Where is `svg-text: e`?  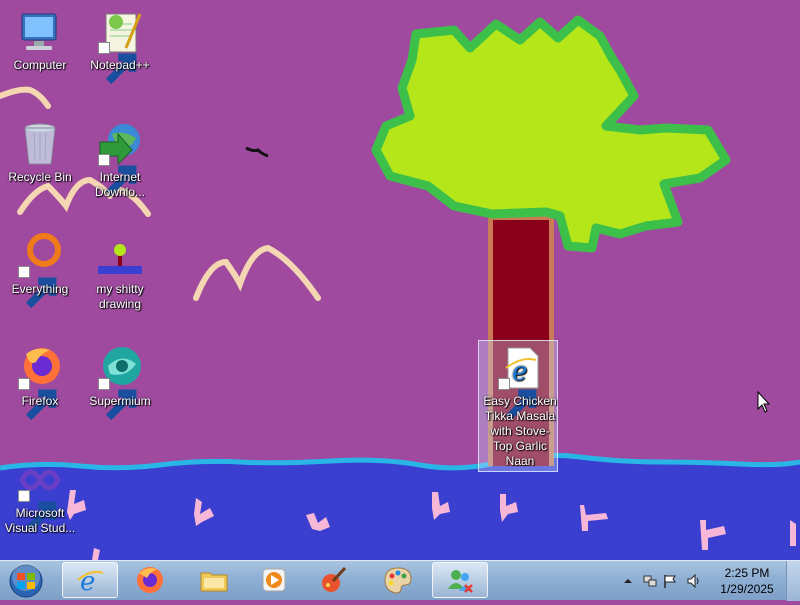 svg-text: e is located at coordinates (87, 581).